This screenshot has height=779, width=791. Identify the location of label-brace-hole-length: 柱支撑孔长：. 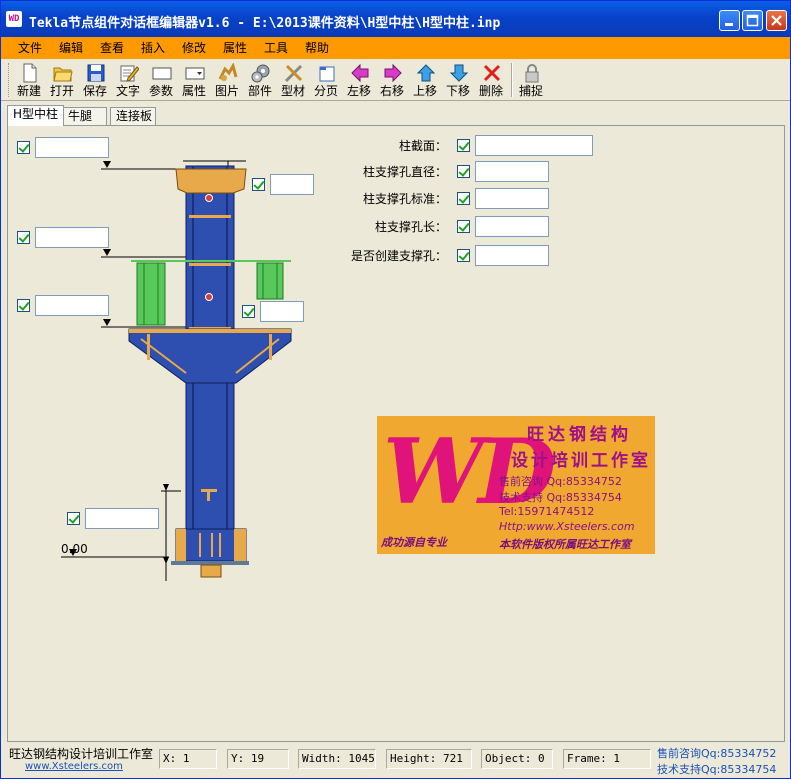
(410, 227).